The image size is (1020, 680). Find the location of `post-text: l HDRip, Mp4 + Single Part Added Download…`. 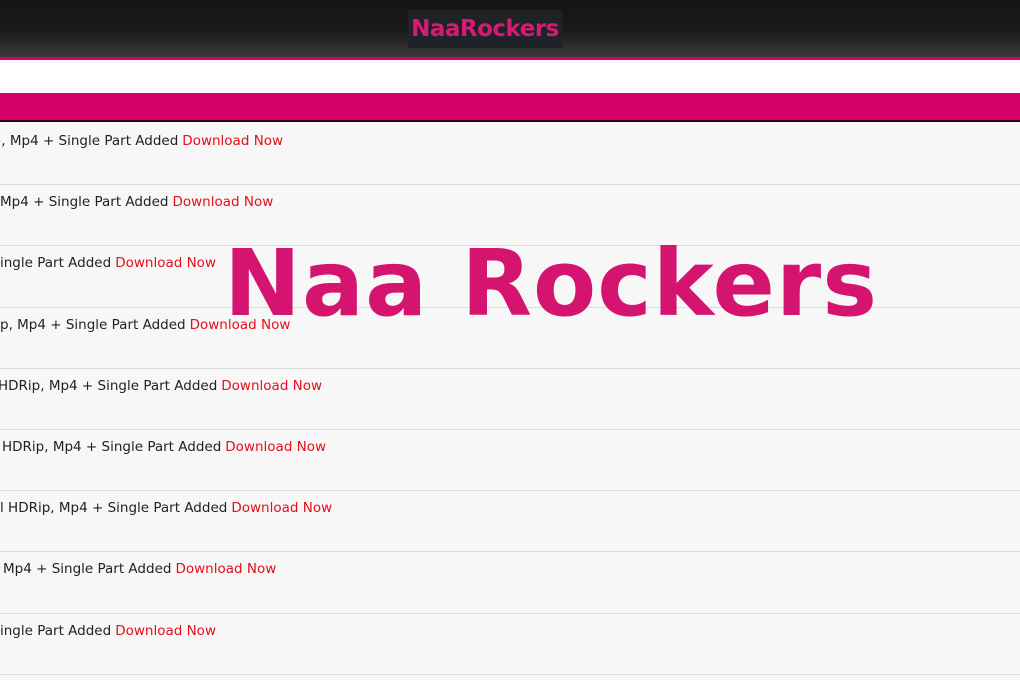

post-text: l HDRip, Mp4 + Single Part Added Download… is located at coordinates (166, 508).